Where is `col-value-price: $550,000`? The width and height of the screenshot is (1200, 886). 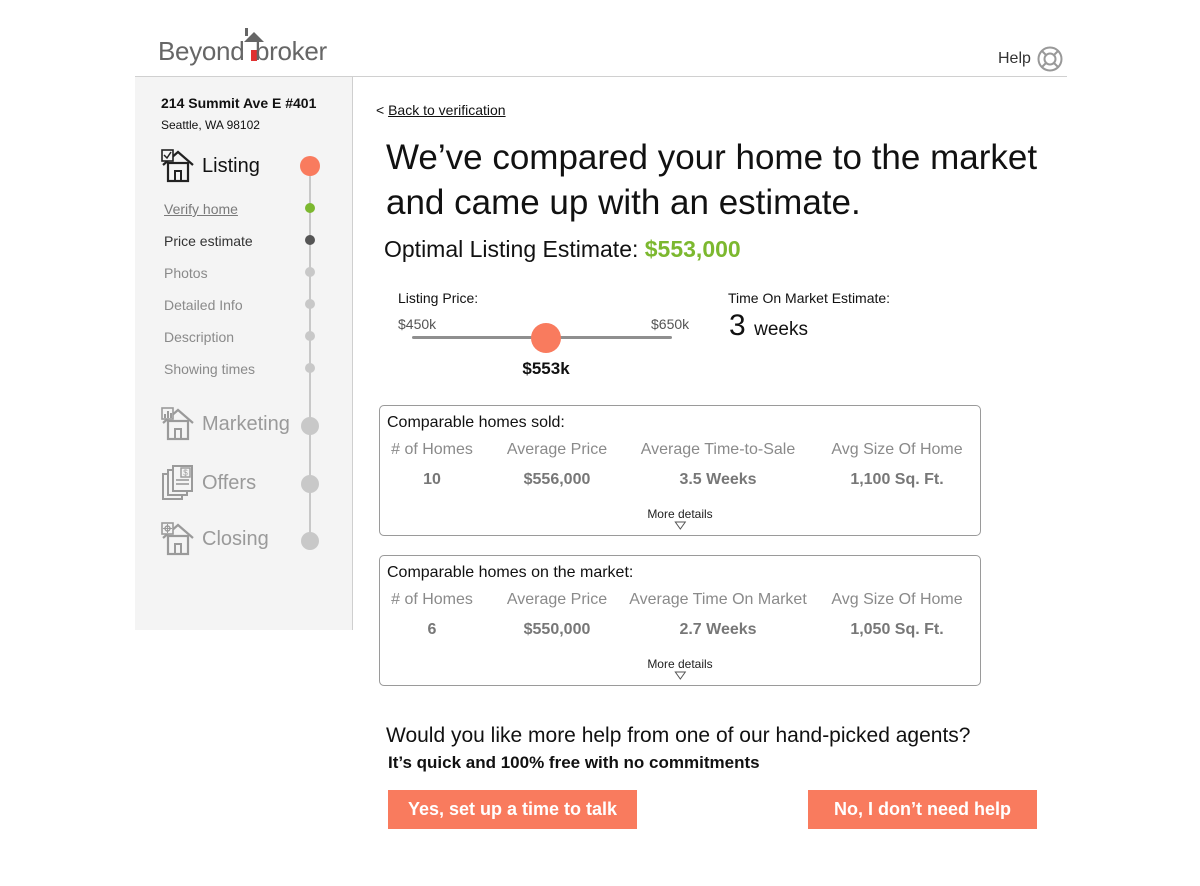 col-value-price: $550,000 is located at coordinates (557, 629).